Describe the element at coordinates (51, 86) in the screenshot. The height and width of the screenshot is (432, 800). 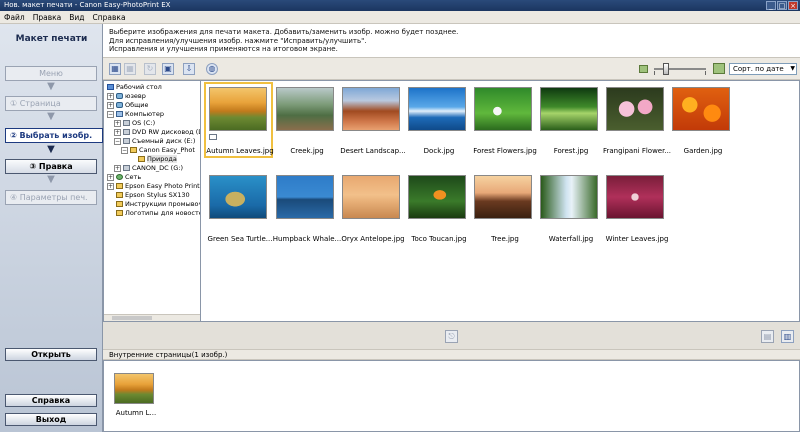
I see `arrow-down-icon: ▼` at that location.